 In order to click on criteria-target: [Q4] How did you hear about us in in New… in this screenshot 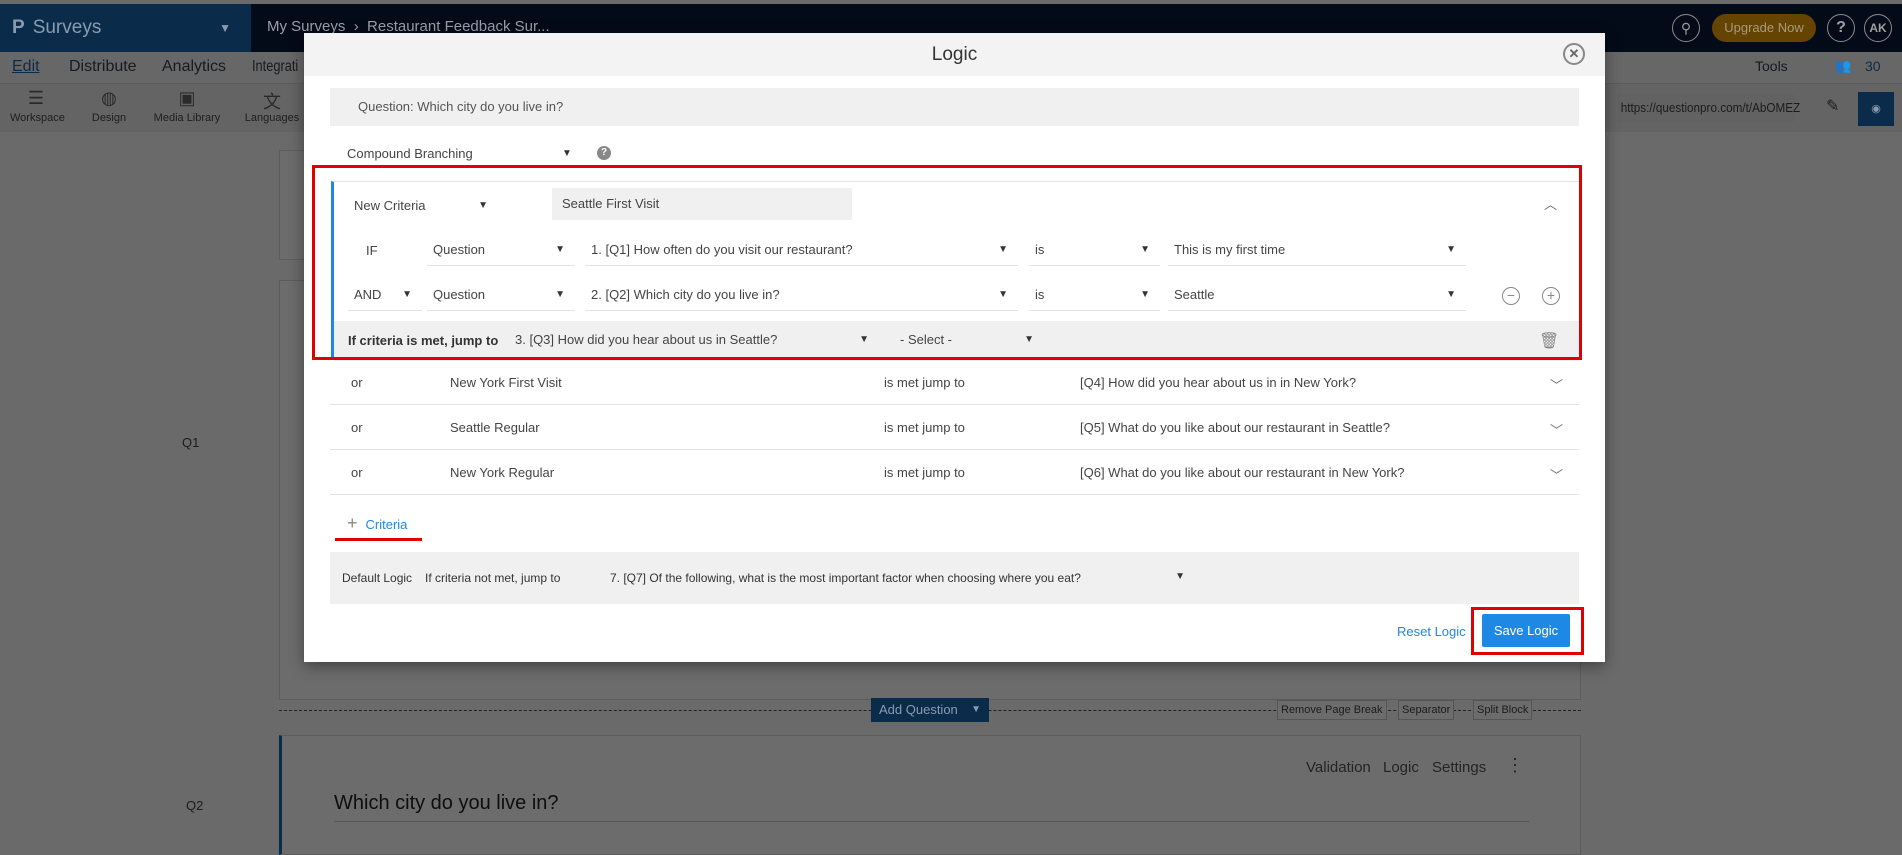, I will do `click(1218, 382)`.